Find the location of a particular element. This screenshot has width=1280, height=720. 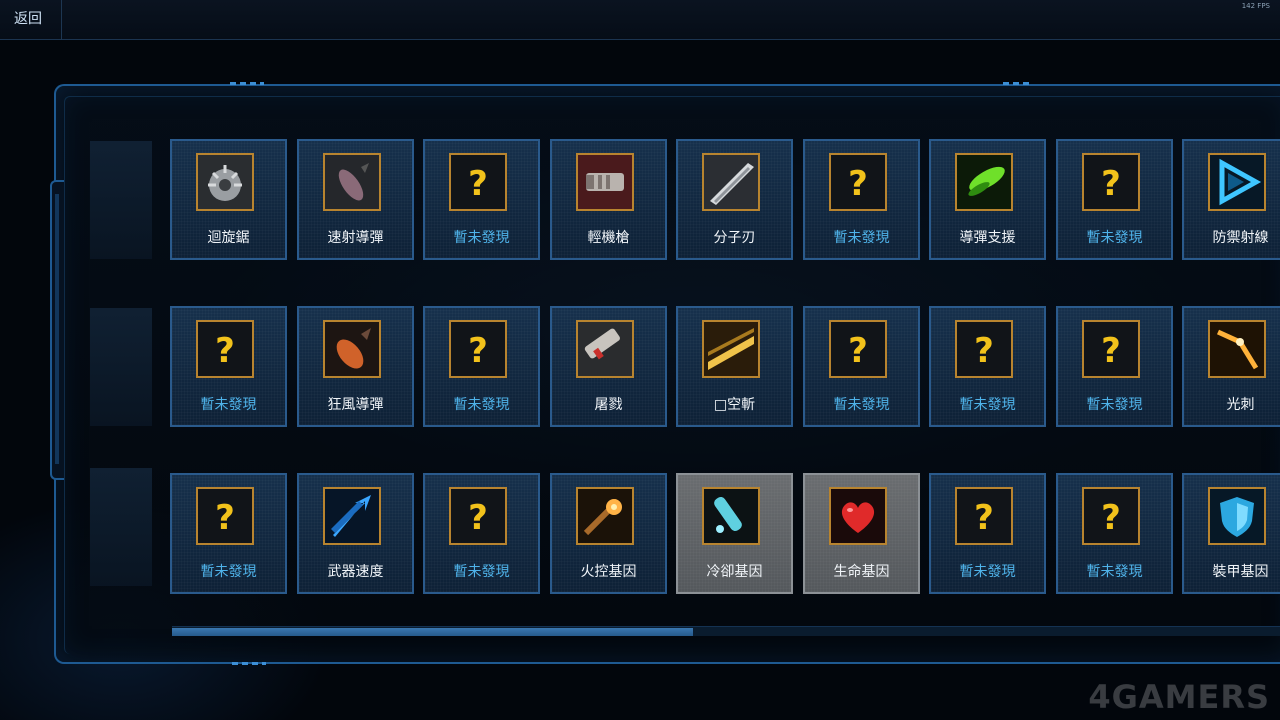

collection-item: 速射導彈 is located at coordinates (355, 199).